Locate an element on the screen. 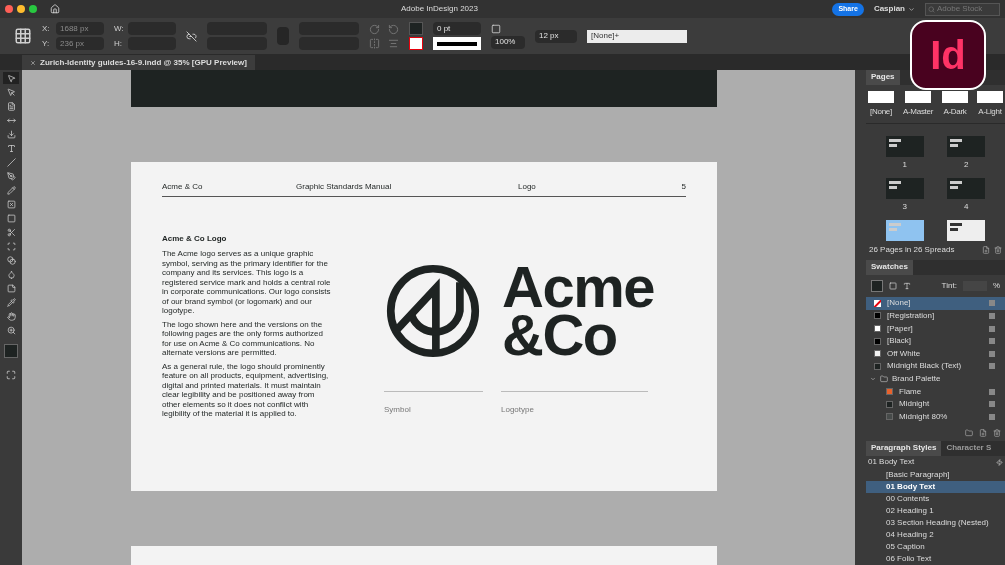 The image size is (1005, 565). stroke-weight-field: 0 pt is located at coordinates (457, 28).